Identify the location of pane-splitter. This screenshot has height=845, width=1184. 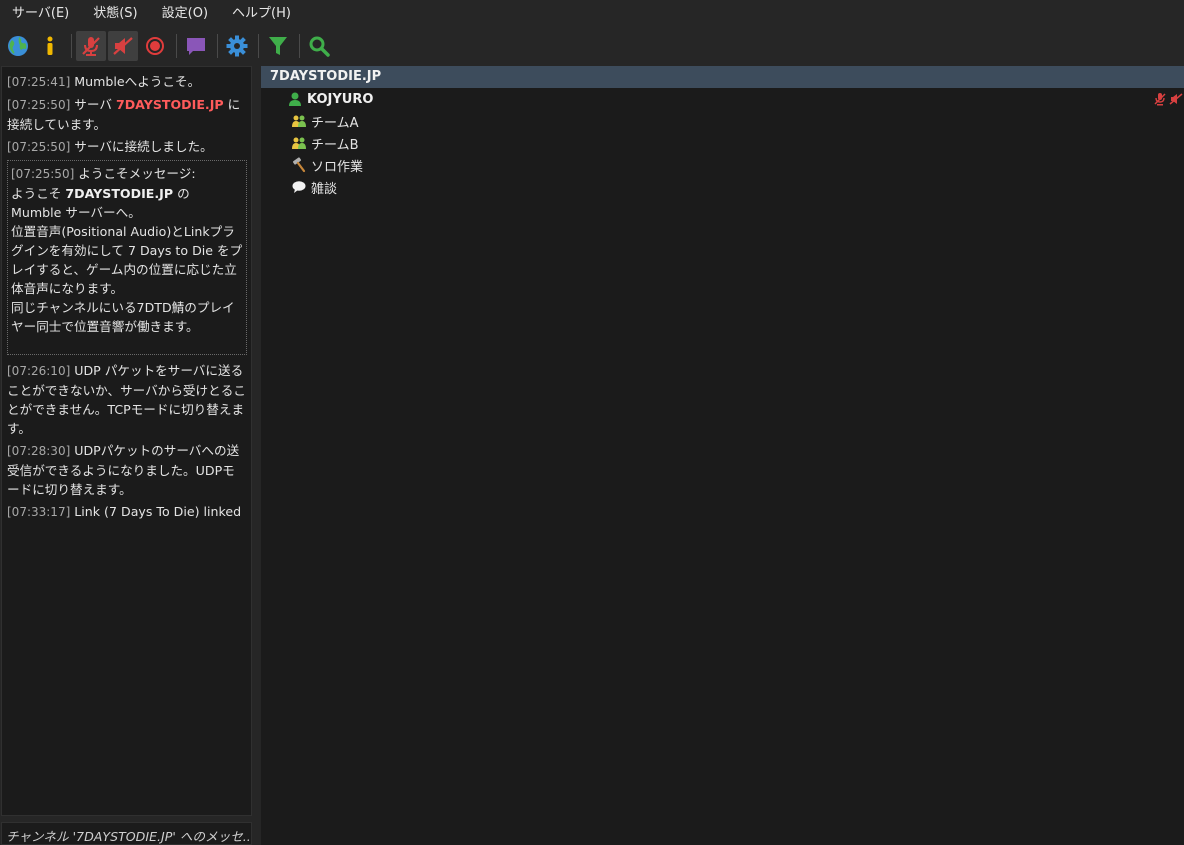
(257, 455).